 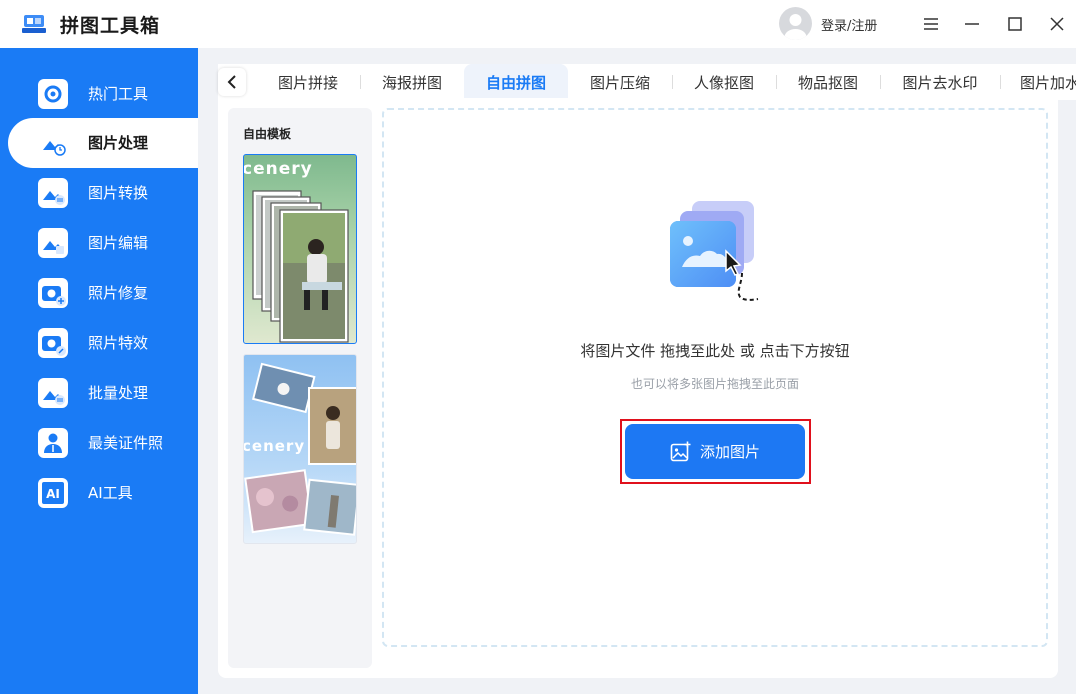 What do you see at coordinates (53, 193) in the screenshot?
I see `image-convert-icon` at bounding box center [53, 193].